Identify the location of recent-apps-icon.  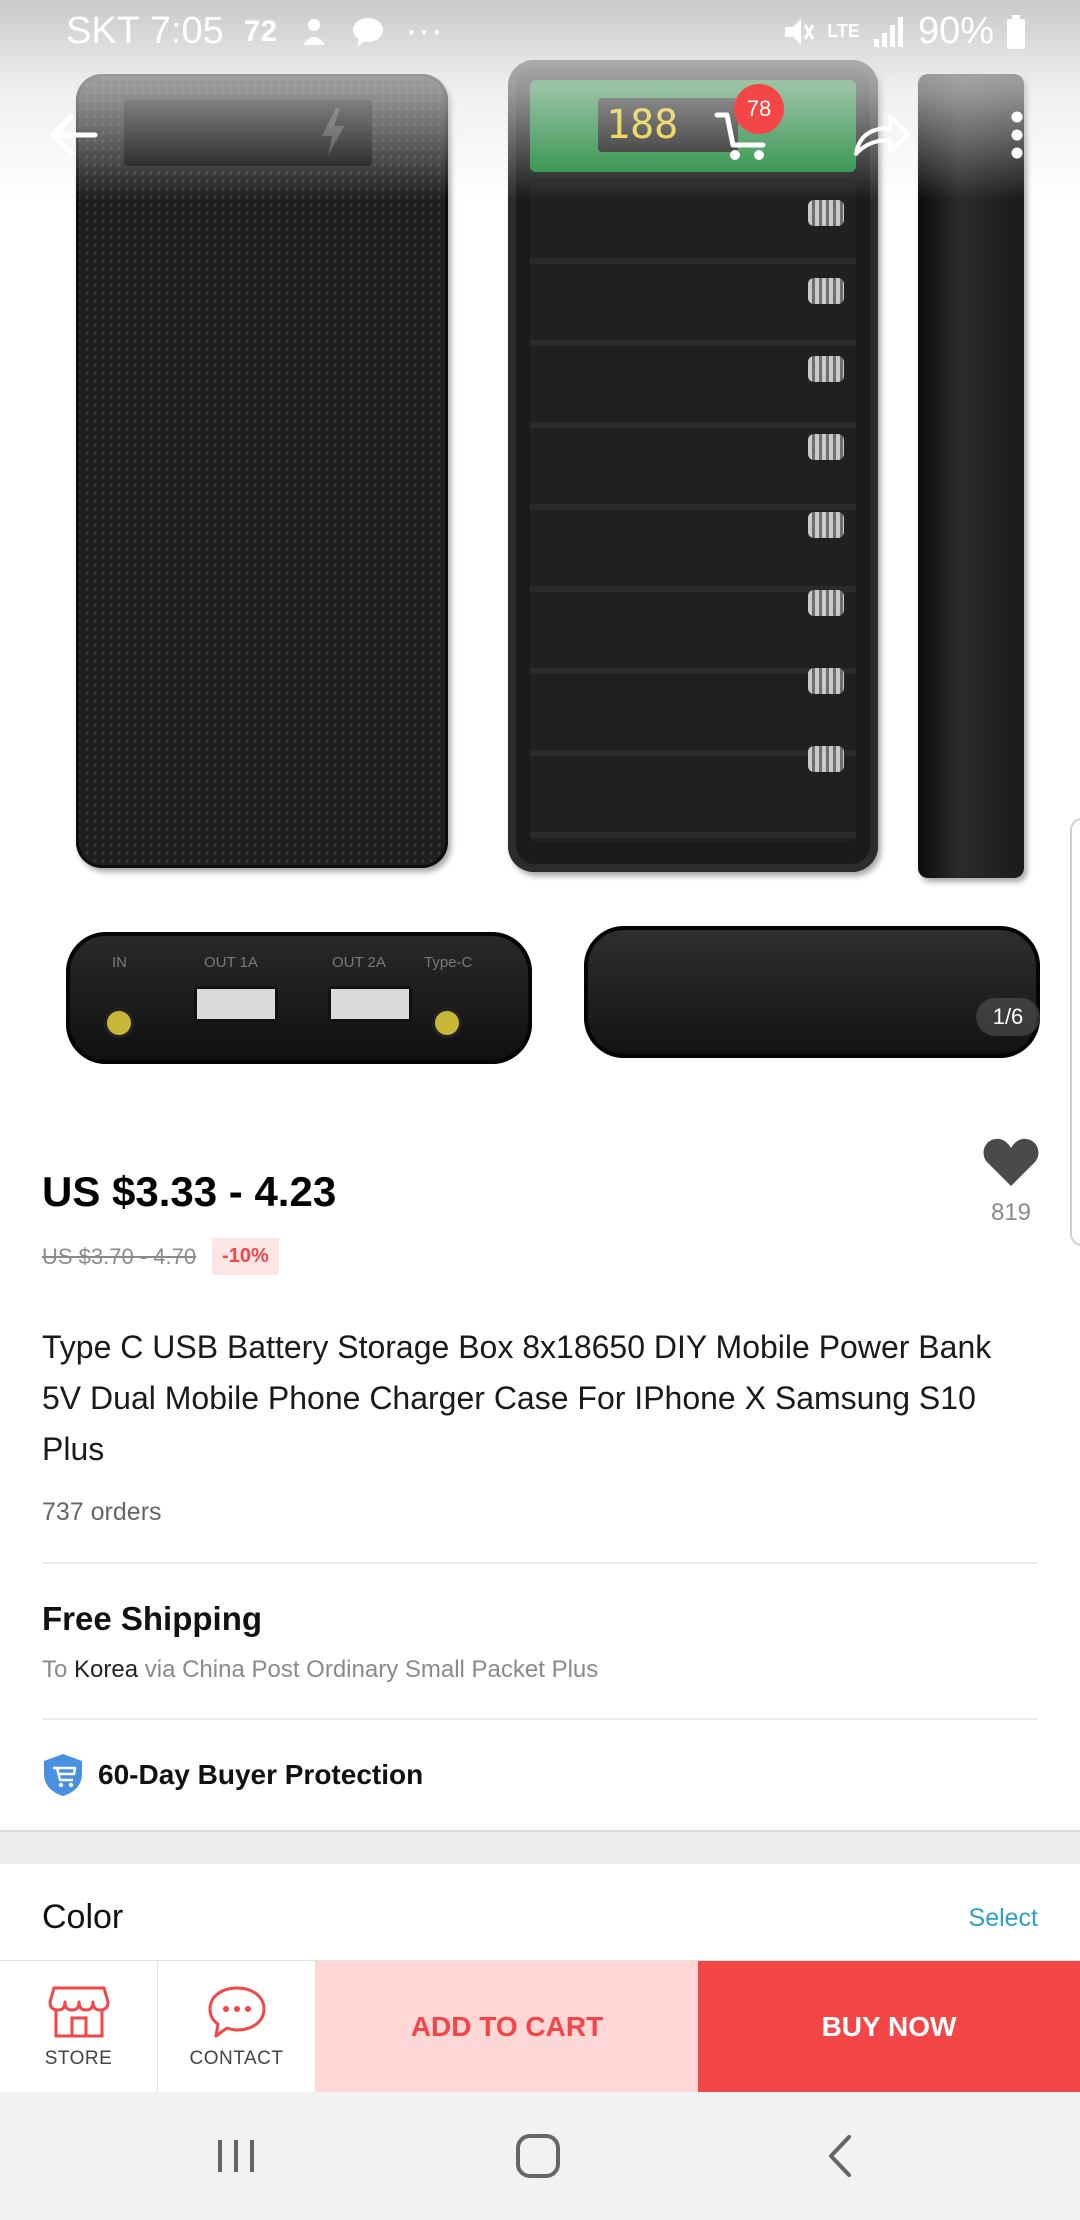
(236, 2156).